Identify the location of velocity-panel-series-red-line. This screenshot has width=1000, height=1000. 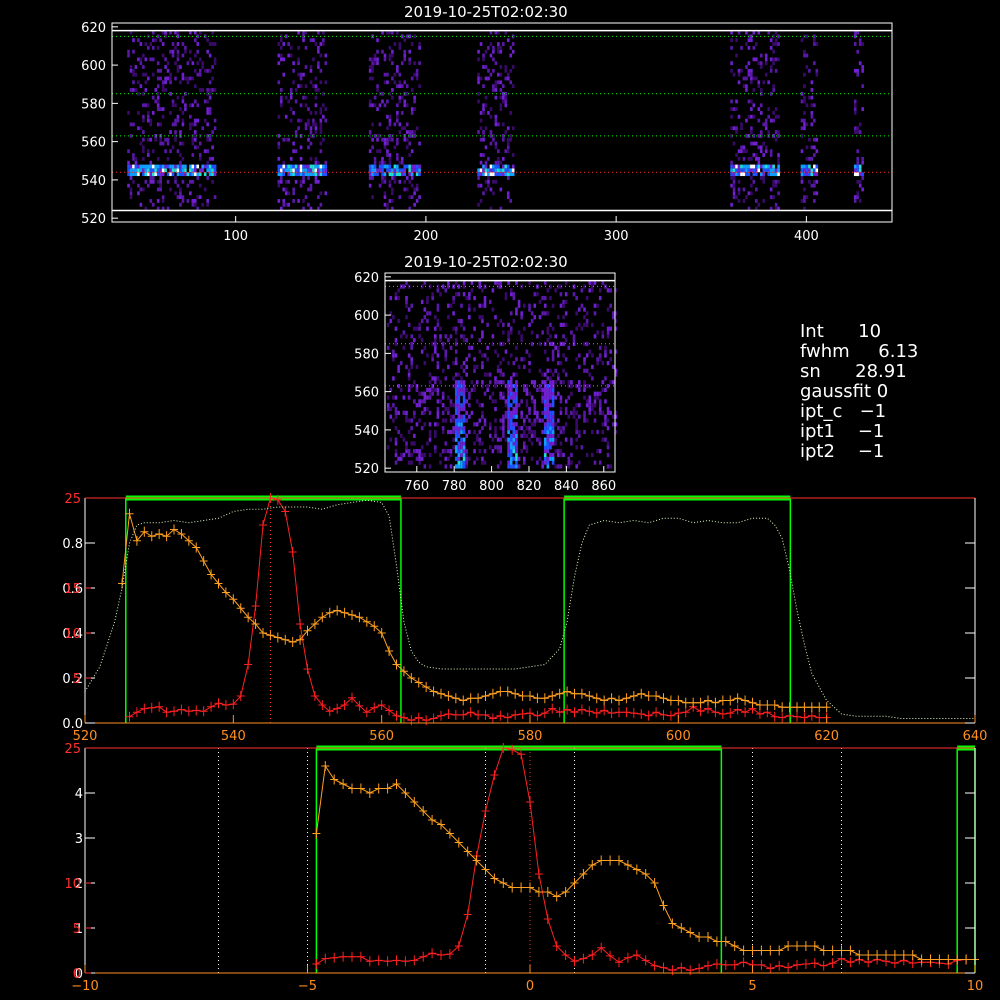
(645, 859).